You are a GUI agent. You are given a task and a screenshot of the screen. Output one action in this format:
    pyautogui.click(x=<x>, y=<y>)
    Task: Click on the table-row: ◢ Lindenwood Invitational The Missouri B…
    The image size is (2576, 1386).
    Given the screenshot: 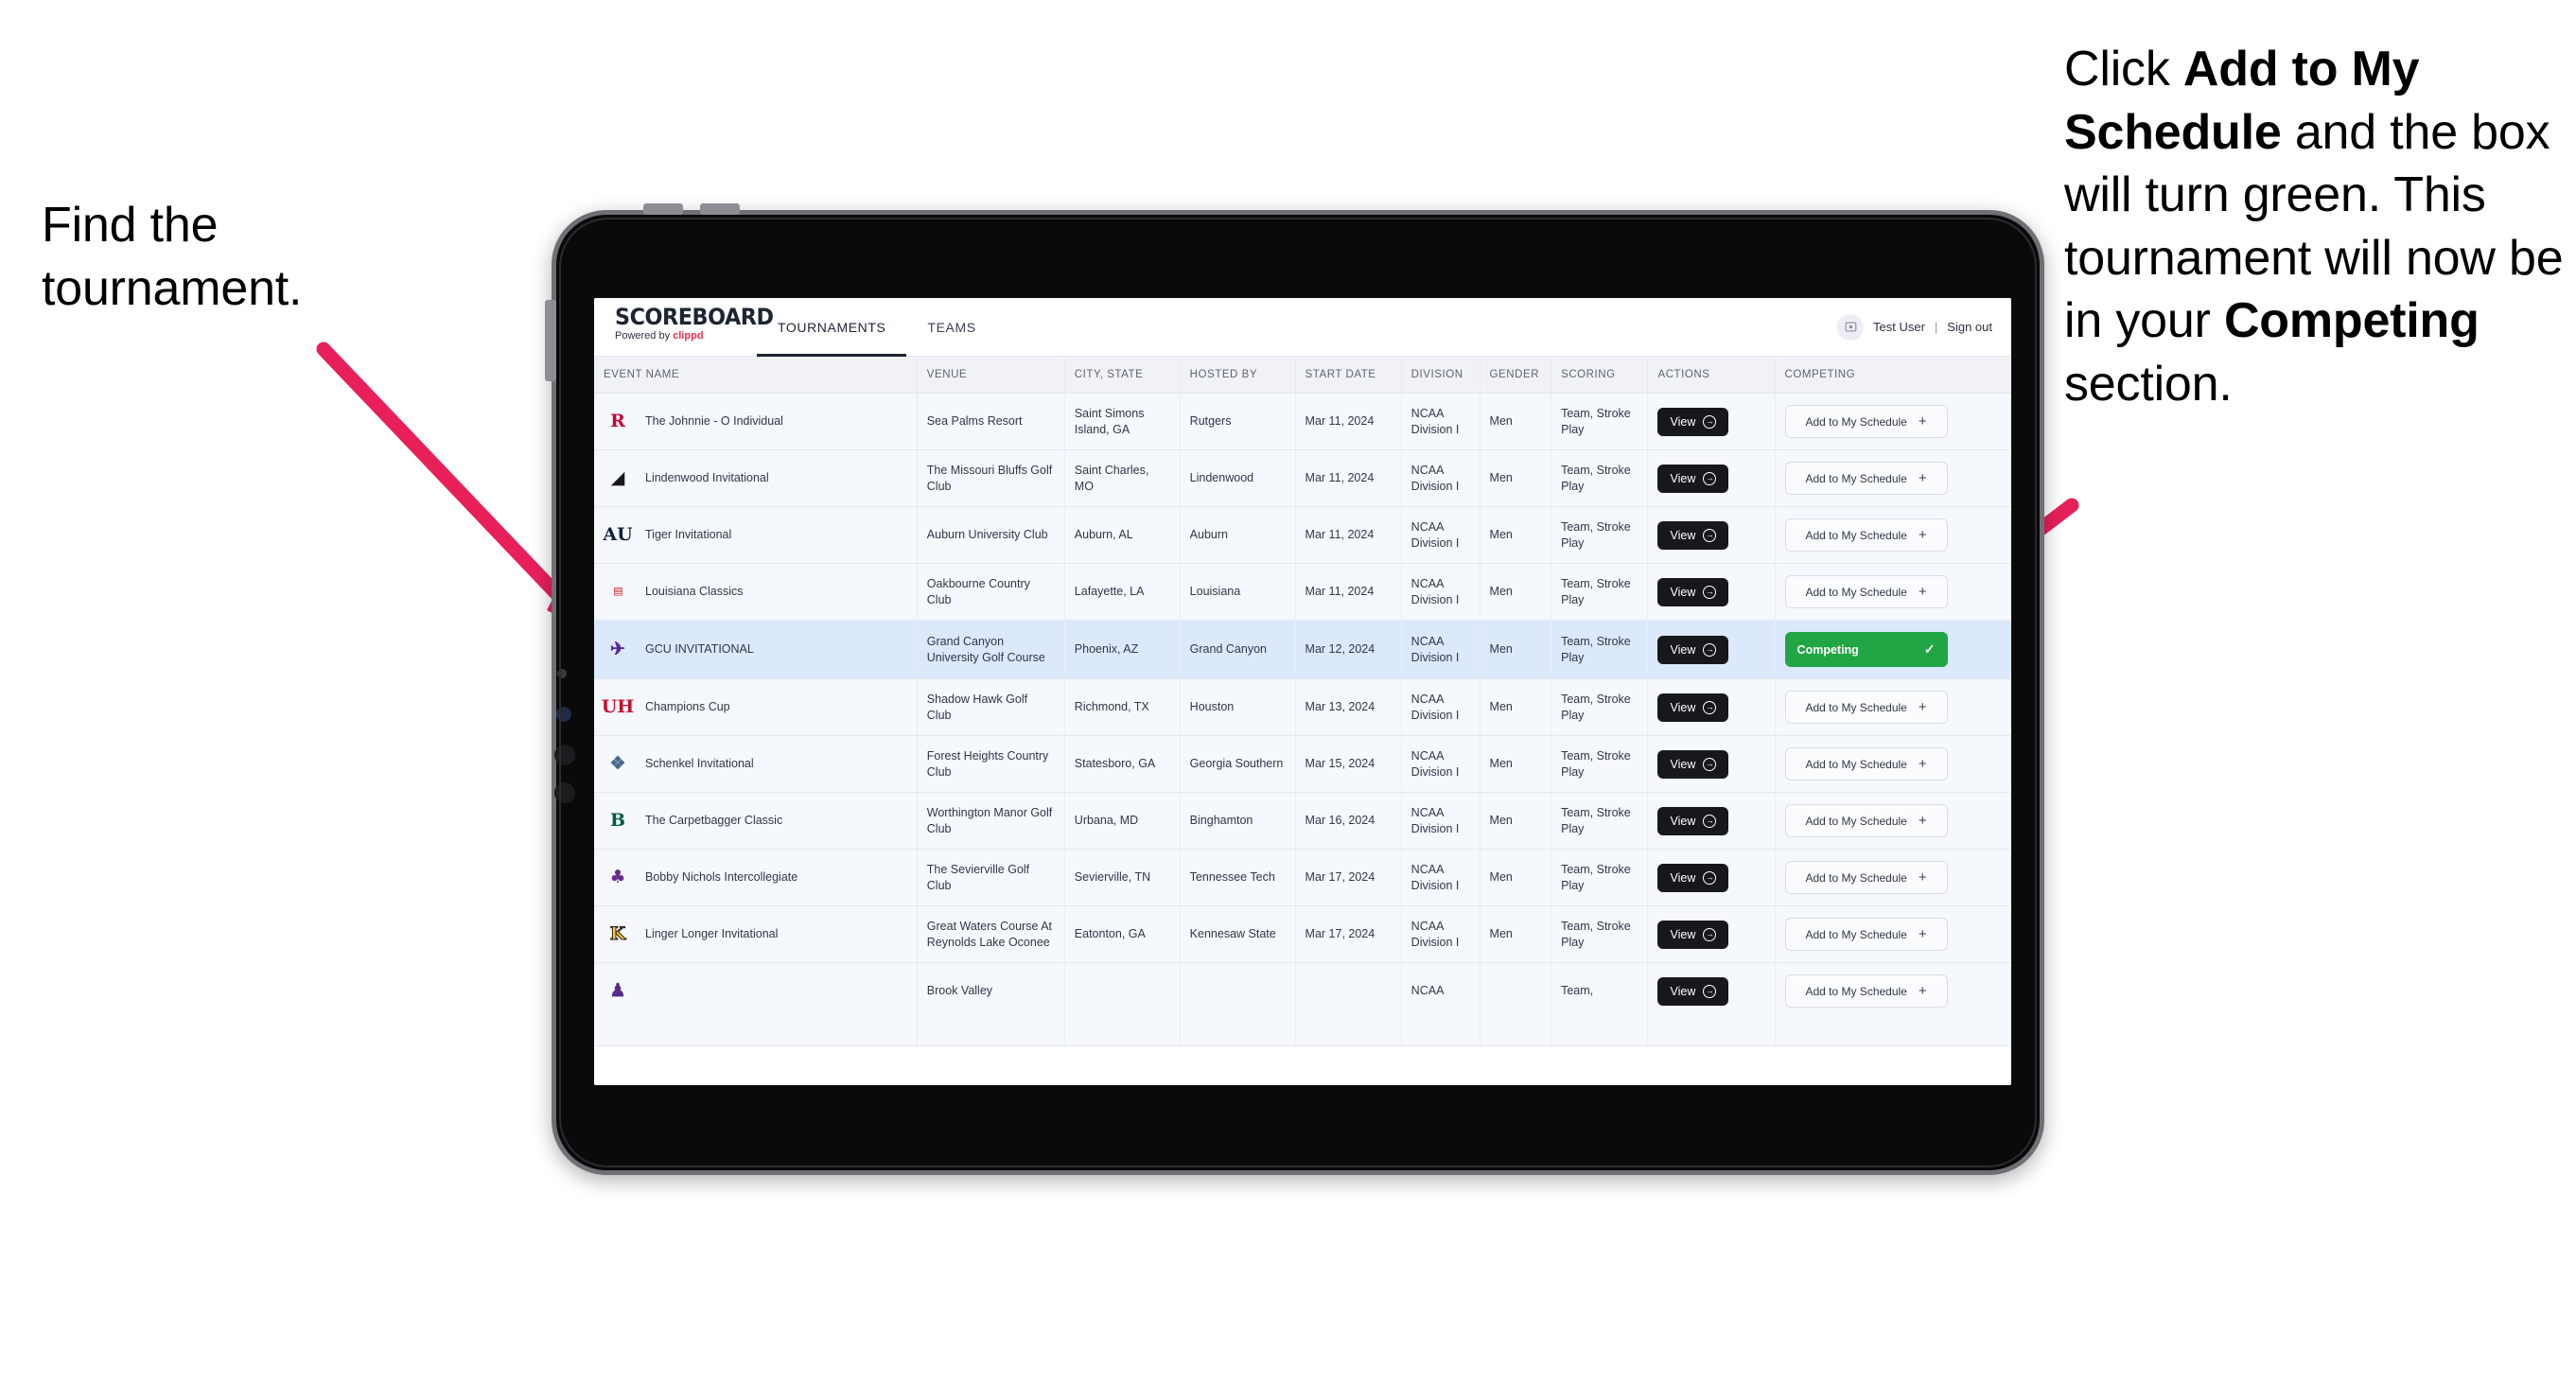 What is the action you would take?
    pyautogui.click(x=1302, y=478)
    